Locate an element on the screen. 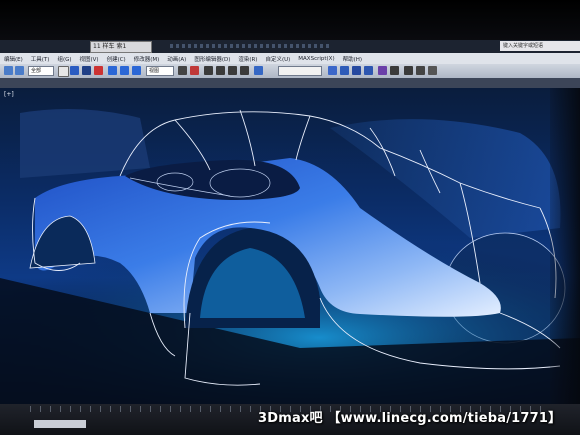 The height and width of the screenshot is (435, 580). menu-item-edit: 编辑(E) is located at coordinates (13, 59).